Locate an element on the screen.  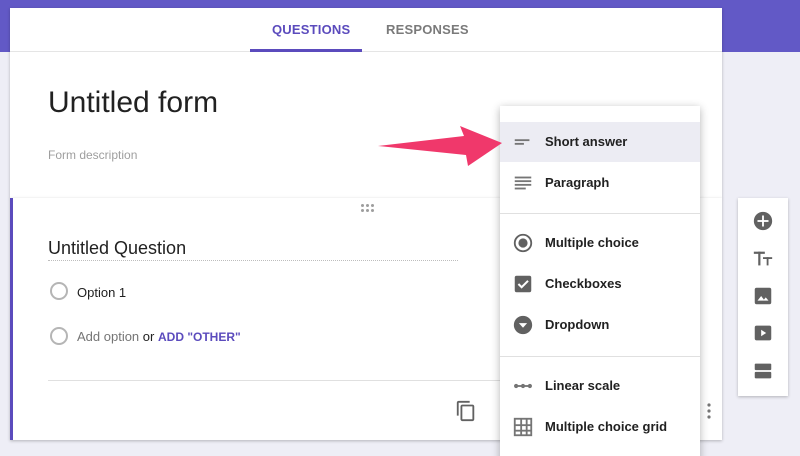
dropdown-icon is located at coordinates (523, 325).